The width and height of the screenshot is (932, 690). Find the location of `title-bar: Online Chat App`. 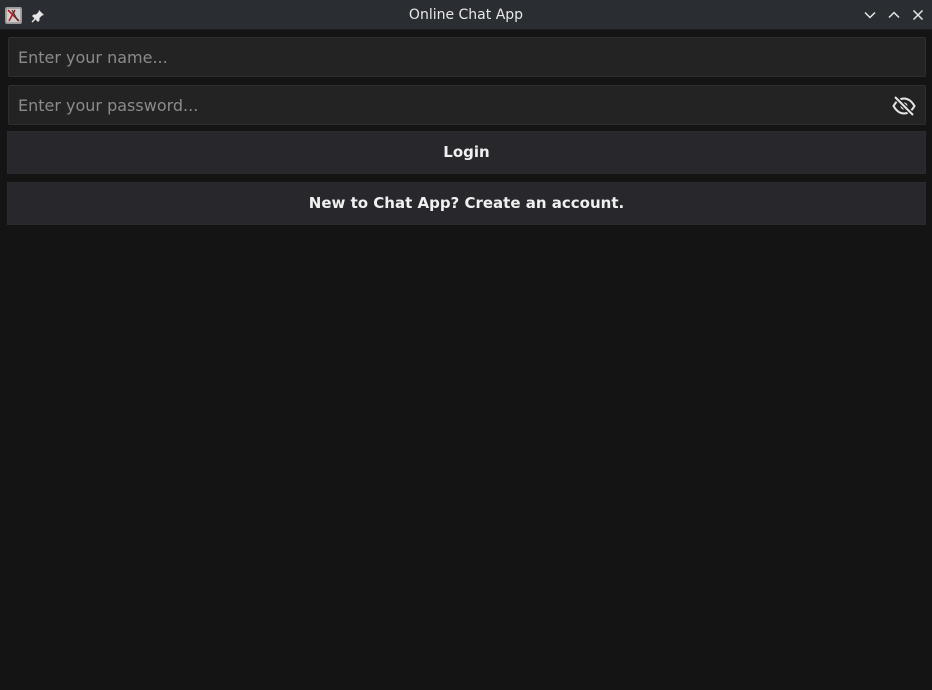

title-bar: Online Chat App is located at coordinates (466, 15).